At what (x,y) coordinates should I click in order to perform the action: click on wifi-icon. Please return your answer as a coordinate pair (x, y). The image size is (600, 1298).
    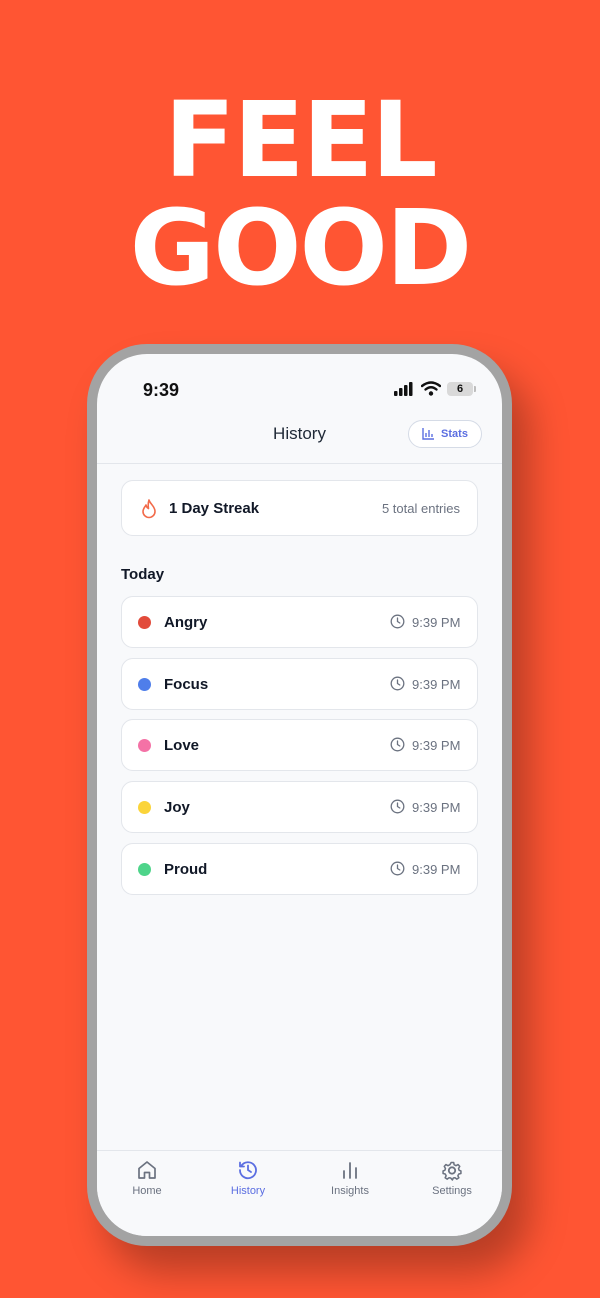
    Looking at the image, I should click on (431, 388).